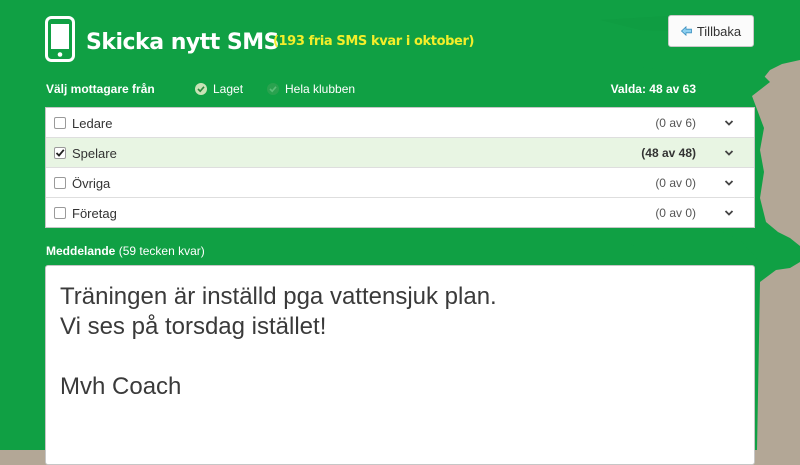 The width and height of the screenshot is (800, 465). What do you see at coordinates (653, 89) in the screenshot?
I see `selected-recipients-count: Valda: 48 av 63` at bounding box center [653, 89].